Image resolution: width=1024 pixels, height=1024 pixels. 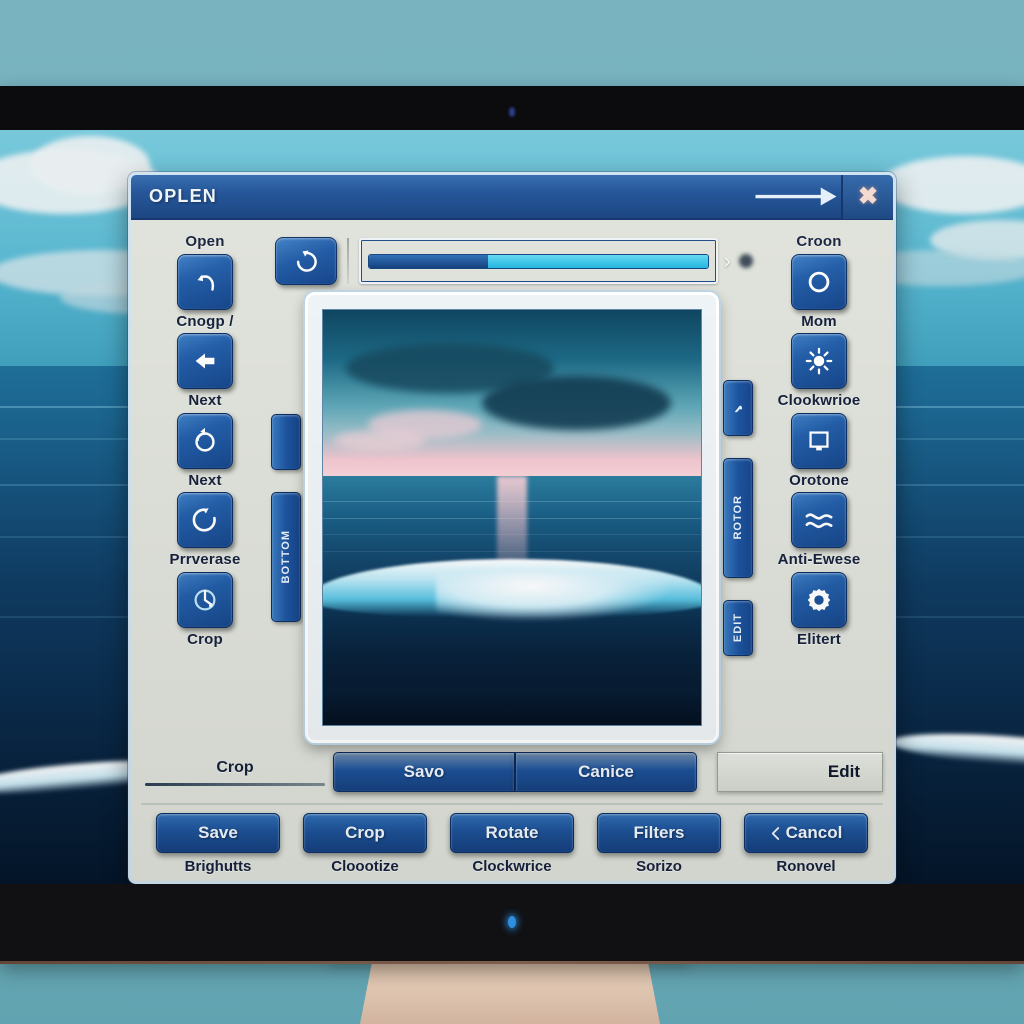 I want to click on left-item-label-2: Next, so click(x=205, y=400).